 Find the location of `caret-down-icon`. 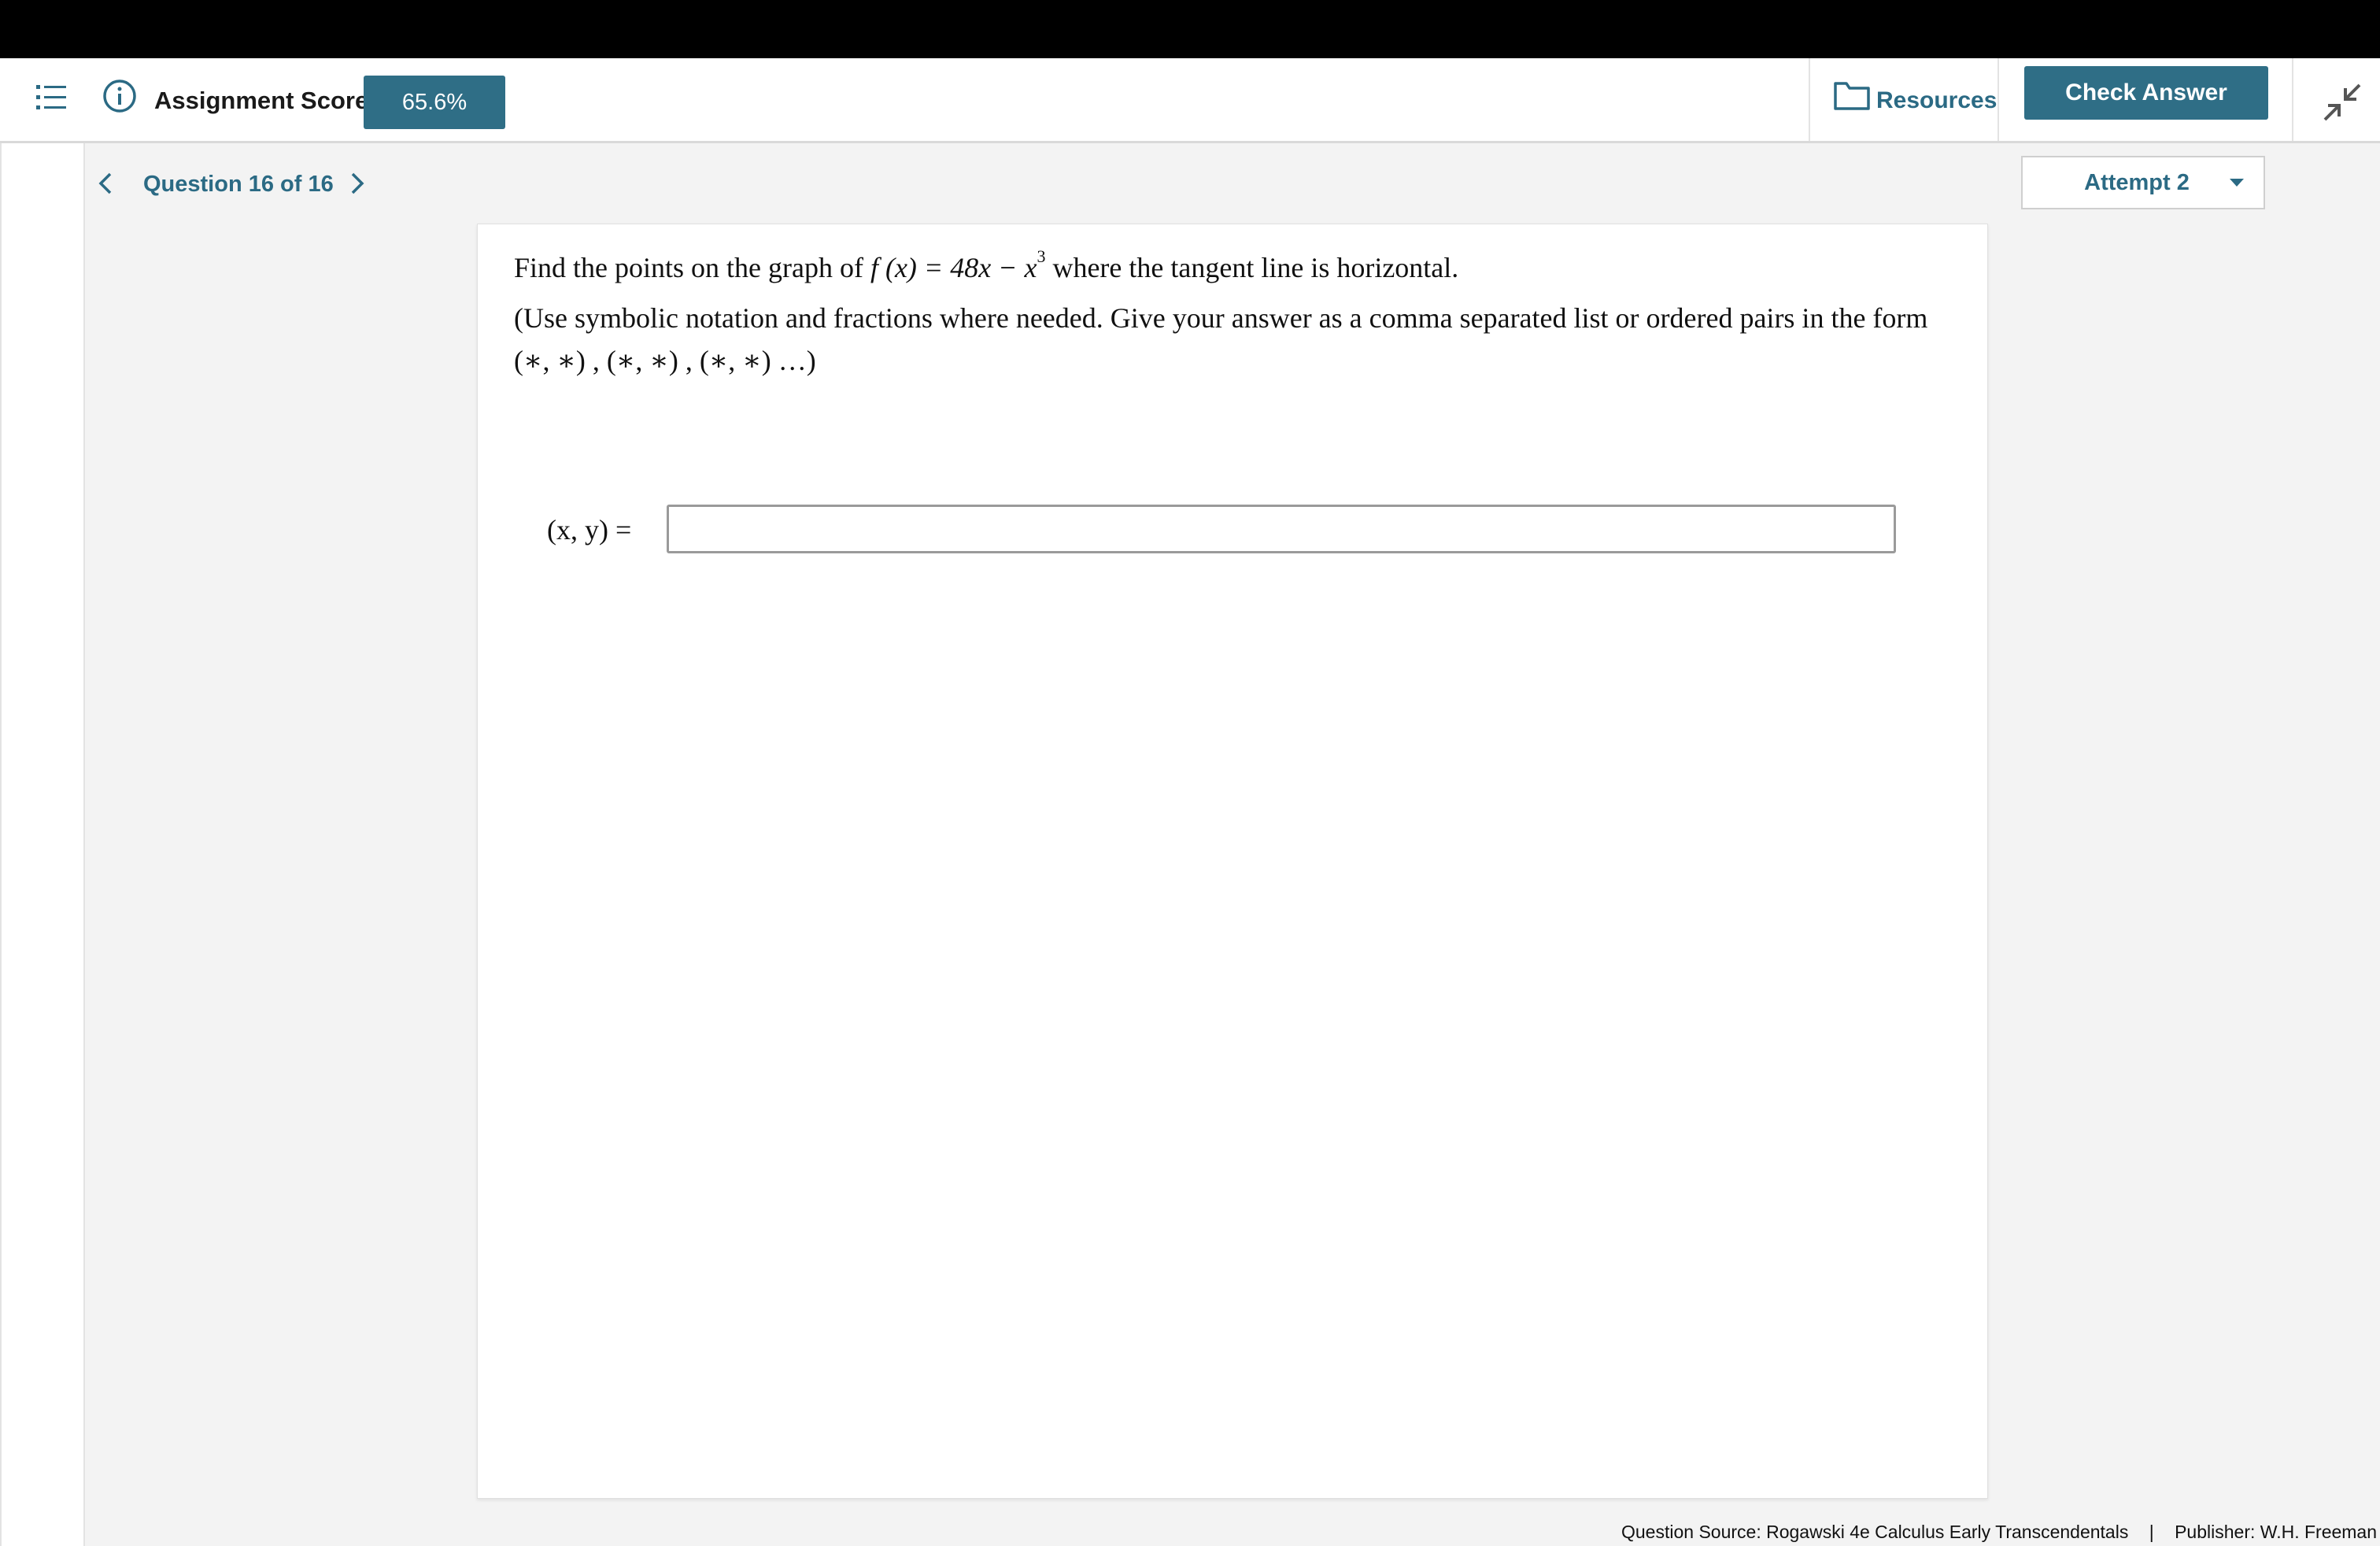

caret-down-icon is located at coordinates (2237, 183).